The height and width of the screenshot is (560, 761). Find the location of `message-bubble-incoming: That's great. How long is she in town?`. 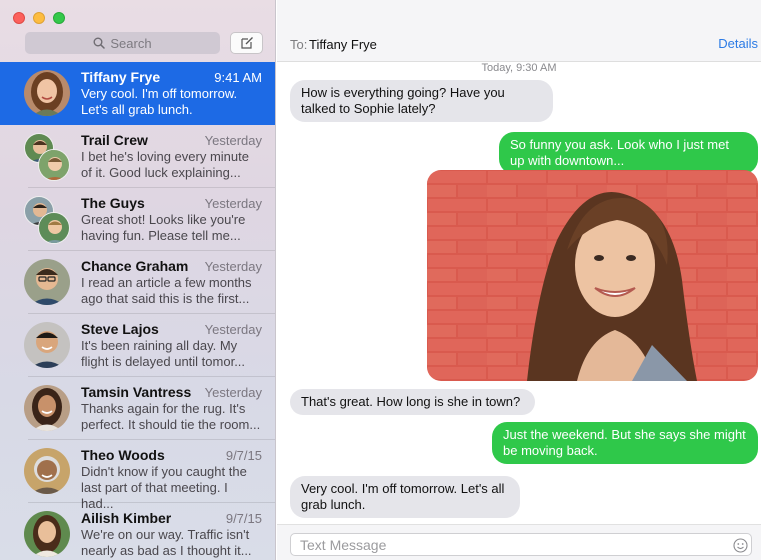

message-bubble-incoming: That's great. How long is she in town? is located at coordinates (412, 402).